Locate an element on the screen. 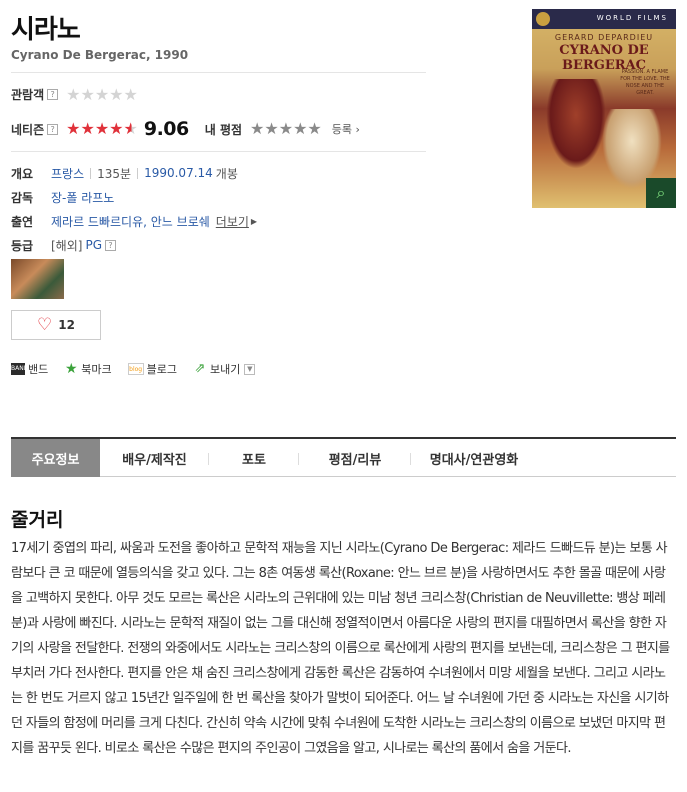  tab-label: 포토 is located at coordinates (254, 460).